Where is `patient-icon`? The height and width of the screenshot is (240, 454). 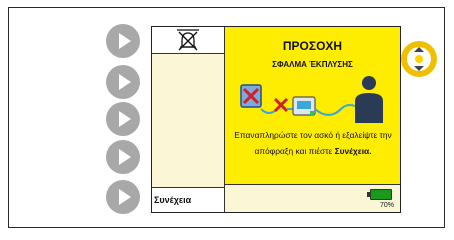
patient-icon is located at coordinates (369, 99).